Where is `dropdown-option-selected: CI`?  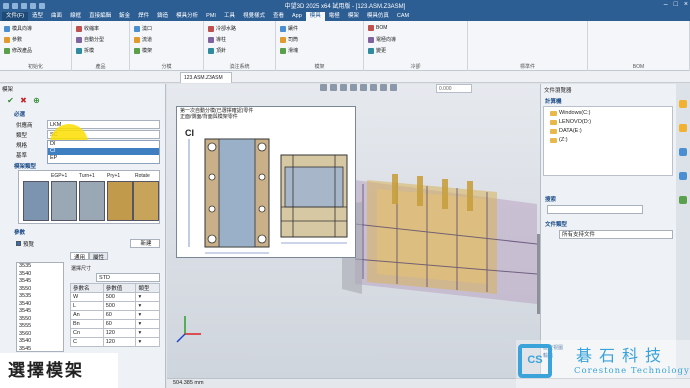 dropdown-option-selected: CI is located at coordinates (103, 151).